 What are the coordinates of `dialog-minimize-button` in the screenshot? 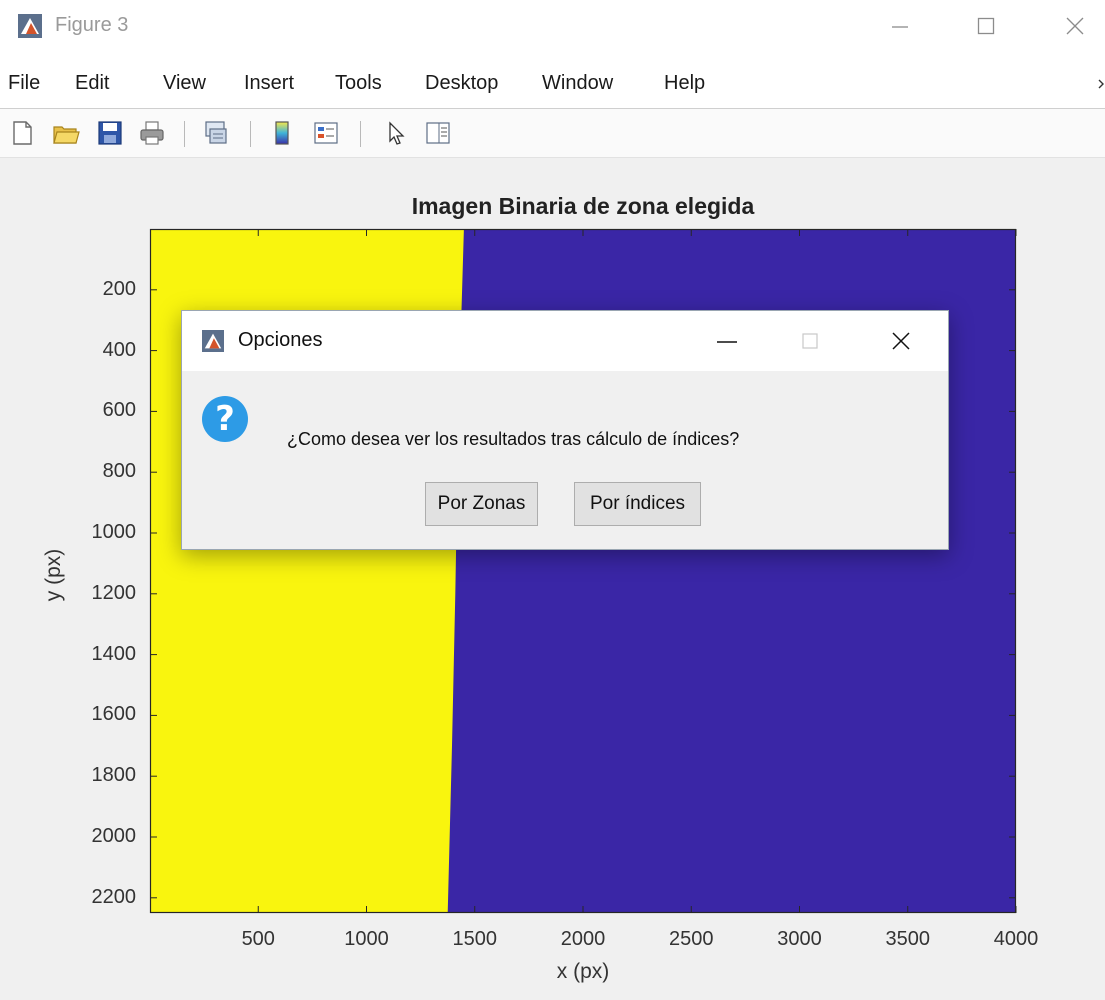 It's located at (727, 341).